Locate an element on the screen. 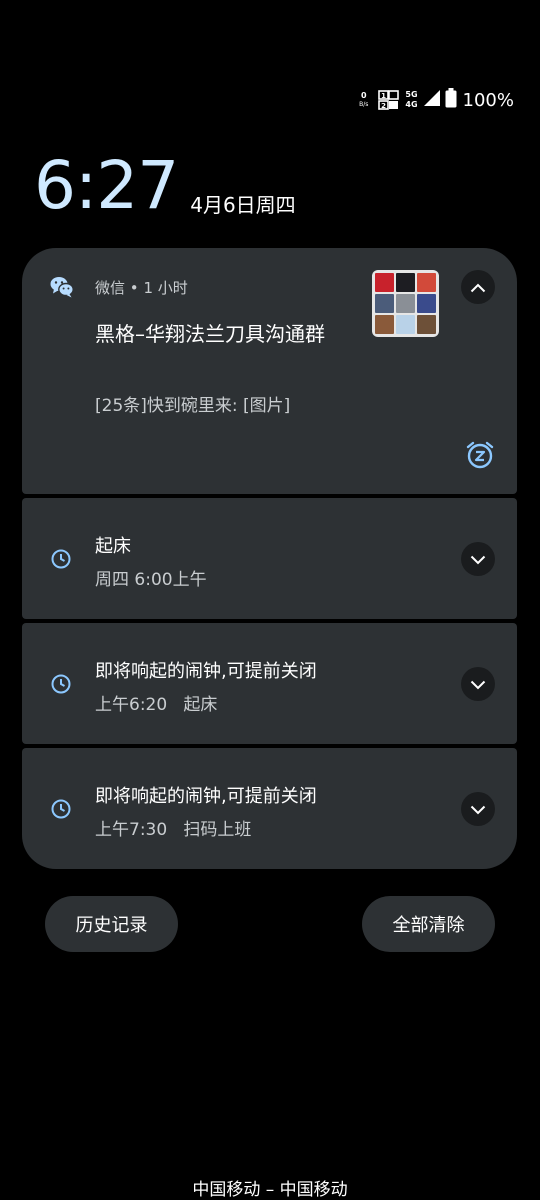  group-avatar is located at coordinates (405, 303).